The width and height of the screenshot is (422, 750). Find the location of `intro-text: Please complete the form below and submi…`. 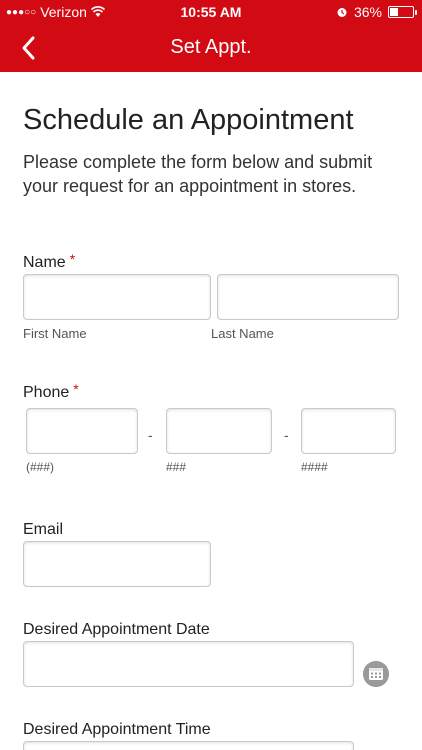

intro-text: Please complete the form below and submi… is located at coordinates (198, 174).